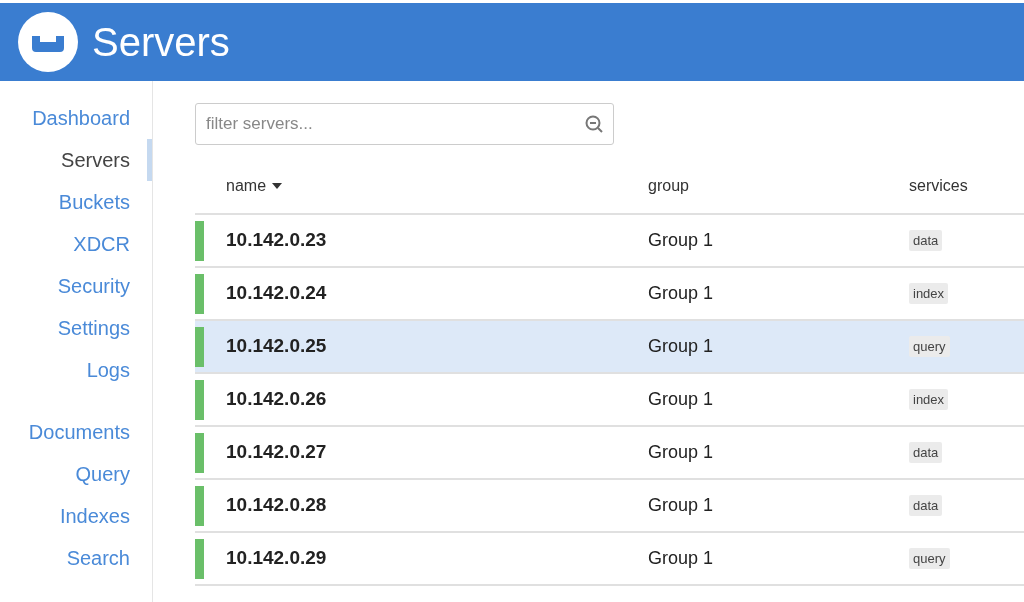 Image resolution: width=1024 pixels, height=602 pixels. What do you see at coordinates (101, 244) in the screenshot?
I see `nav-link: XDCR` at bounding box center [101, 244].